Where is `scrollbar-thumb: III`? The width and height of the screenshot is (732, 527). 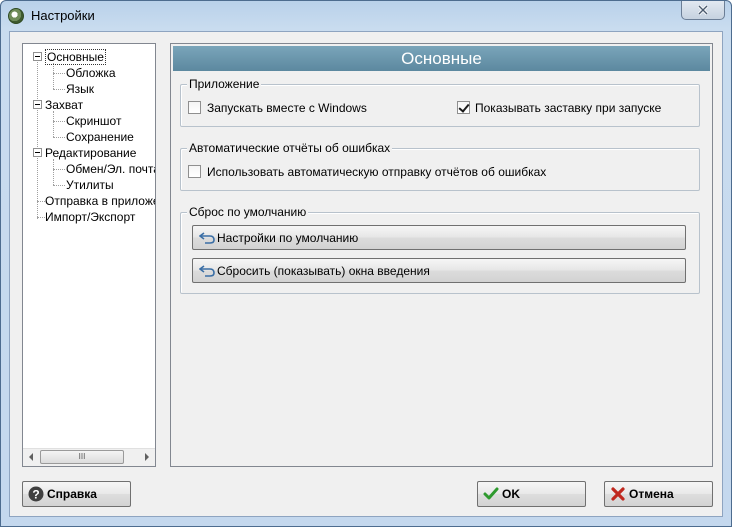 scrollbar-thumb: III is located at coordinates (82, 457).